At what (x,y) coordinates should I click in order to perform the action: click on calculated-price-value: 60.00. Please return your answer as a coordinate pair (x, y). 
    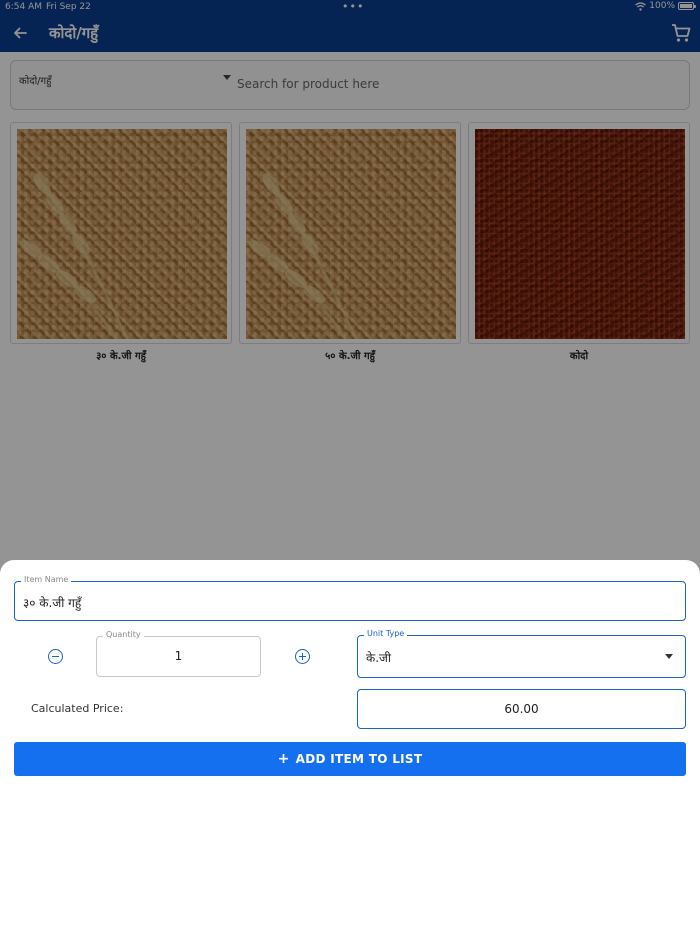
    Looking at the image, I should click on (521, 709).